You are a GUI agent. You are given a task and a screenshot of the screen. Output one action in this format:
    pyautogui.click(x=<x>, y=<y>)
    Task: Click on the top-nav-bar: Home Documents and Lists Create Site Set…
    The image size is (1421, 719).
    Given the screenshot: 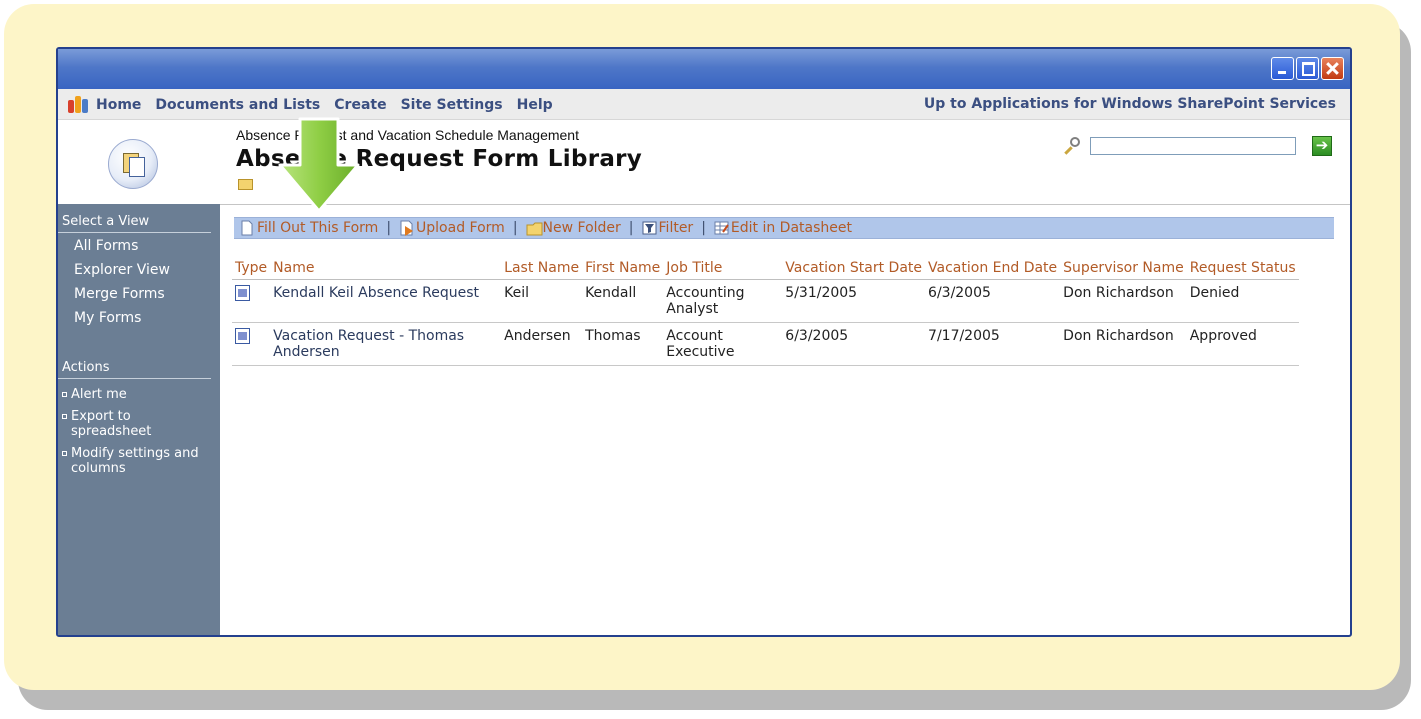 What is the action you would take?
    pyautogui.click(x=704, y=104)
    